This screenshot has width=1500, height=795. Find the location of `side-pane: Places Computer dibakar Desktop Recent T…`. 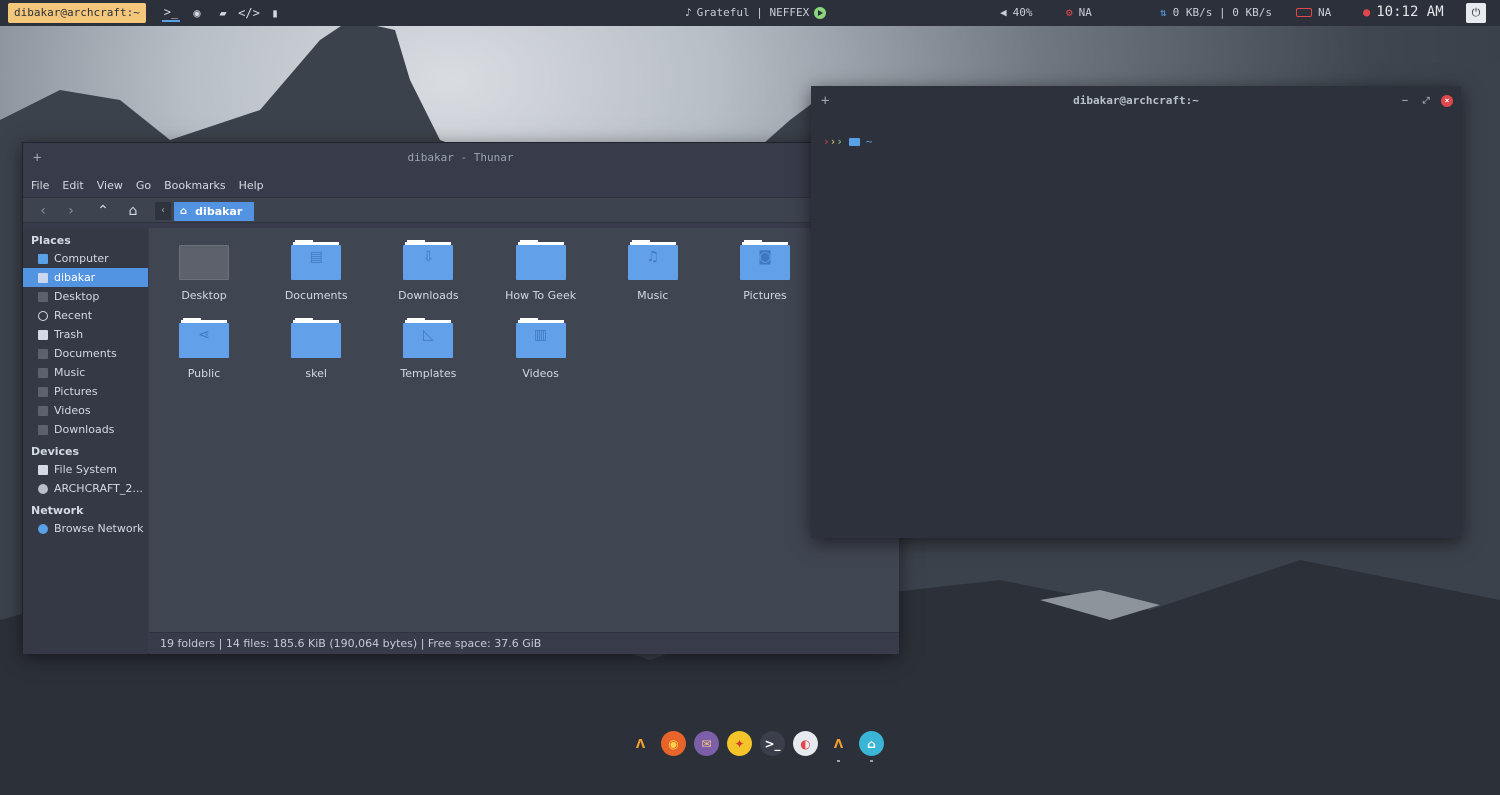

side-pane: Places Computer dibakar Desktop Recent T… is located at coordinates (93, 441).